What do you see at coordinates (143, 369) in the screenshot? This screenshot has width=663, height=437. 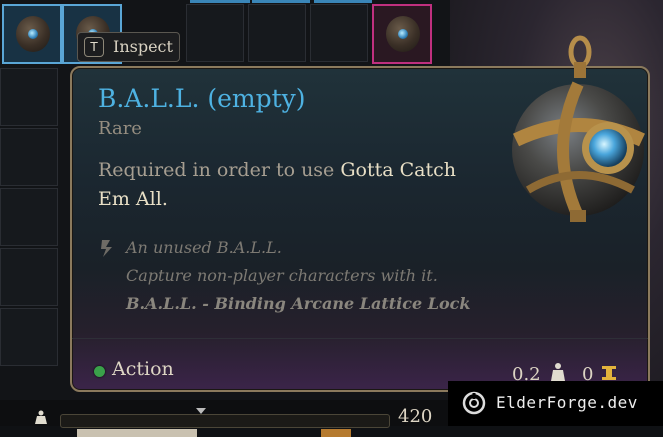 I see `action-type-label: Action` at bounding box center [143, 369].